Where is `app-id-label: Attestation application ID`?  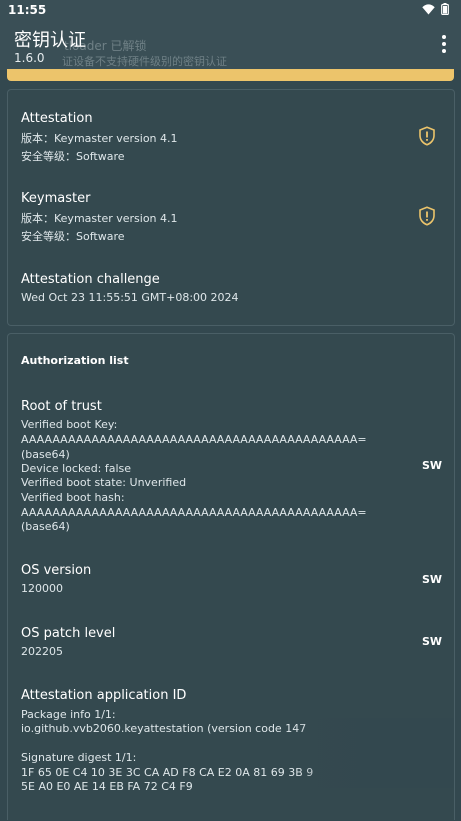
app-id-label: Attestation application ID is located at coordinates (104, 695).